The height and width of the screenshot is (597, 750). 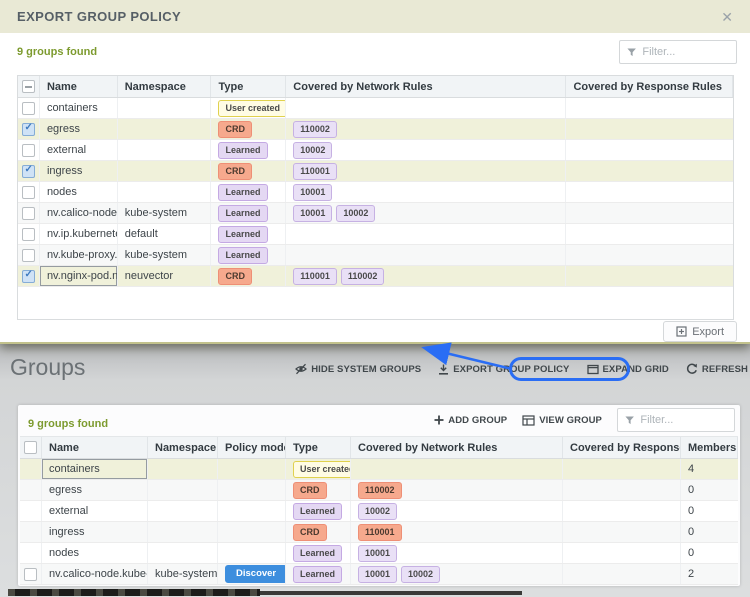 I want to click on table-row: ingress CRD 110001, so click(x=375, y=171).